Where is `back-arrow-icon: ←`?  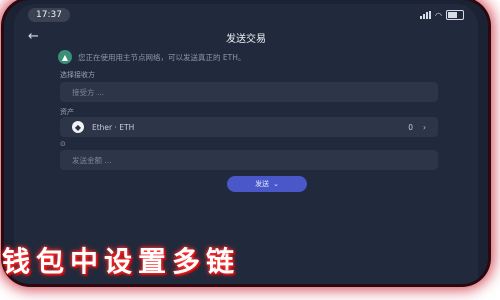
back-arrow-icon: ← is located at coordinates (33, 36).